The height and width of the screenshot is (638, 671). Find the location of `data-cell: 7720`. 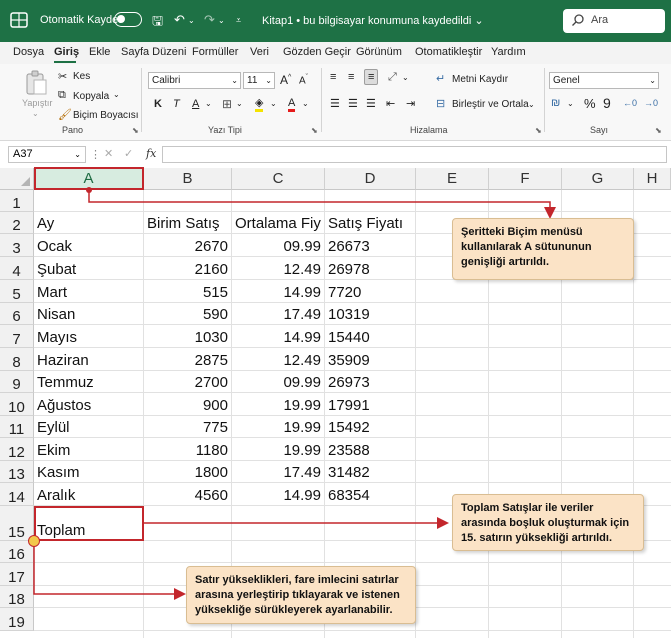

data-cell: 7720 is located at coordinates (370, 293).